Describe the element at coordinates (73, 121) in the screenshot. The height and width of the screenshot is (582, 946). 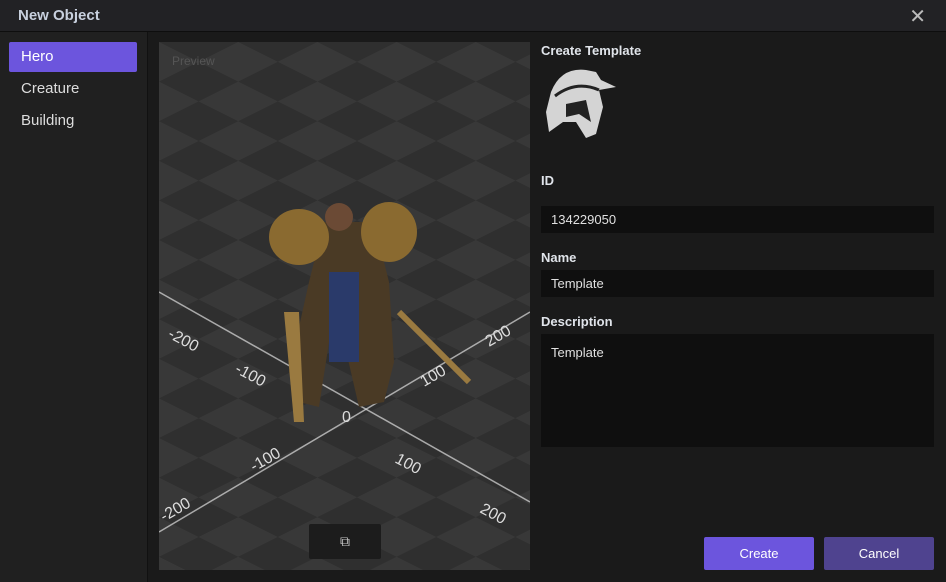
I see `sidebar-item-building: Building` at that location.